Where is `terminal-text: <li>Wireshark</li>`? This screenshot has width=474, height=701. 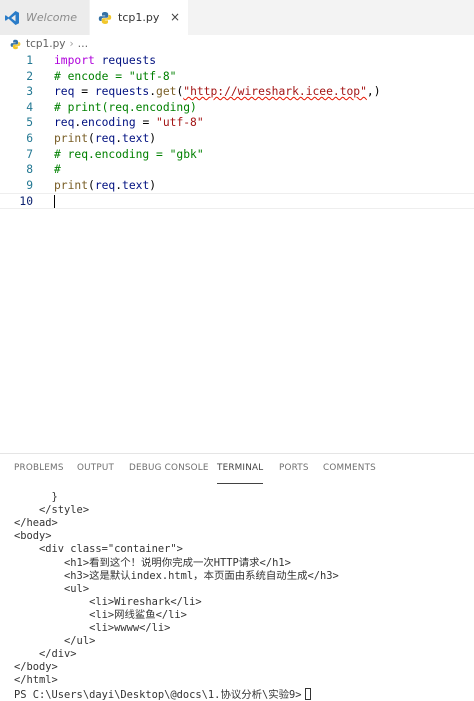
terminal-text: <li>Wireshark</li> is located at coordinates (108, 601).